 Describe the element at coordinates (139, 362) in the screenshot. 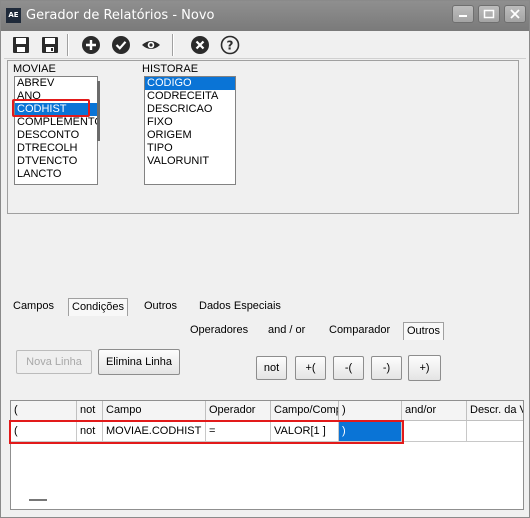

I see `delete-line-button: Elimina Linha` at that location.